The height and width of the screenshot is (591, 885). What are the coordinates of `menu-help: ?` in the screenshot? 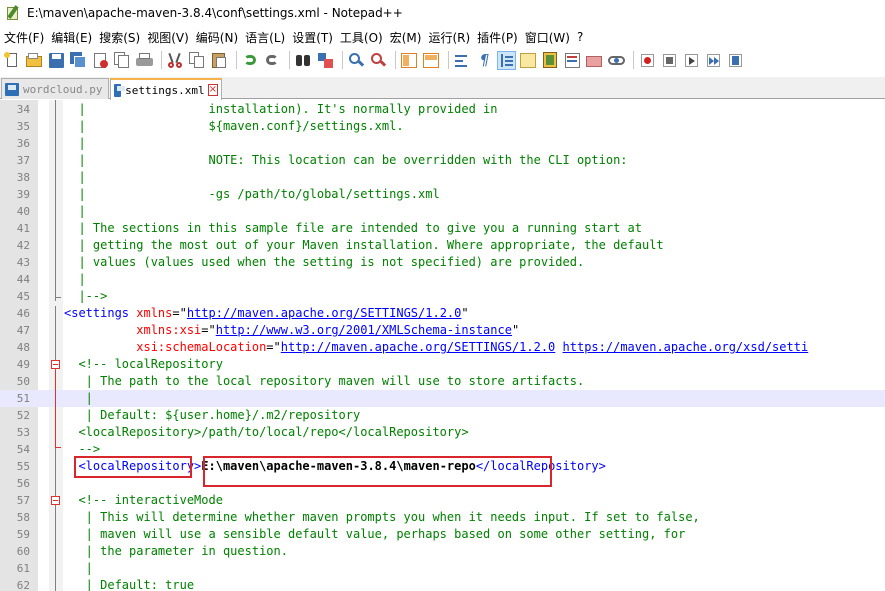 It's located at (582, 37).